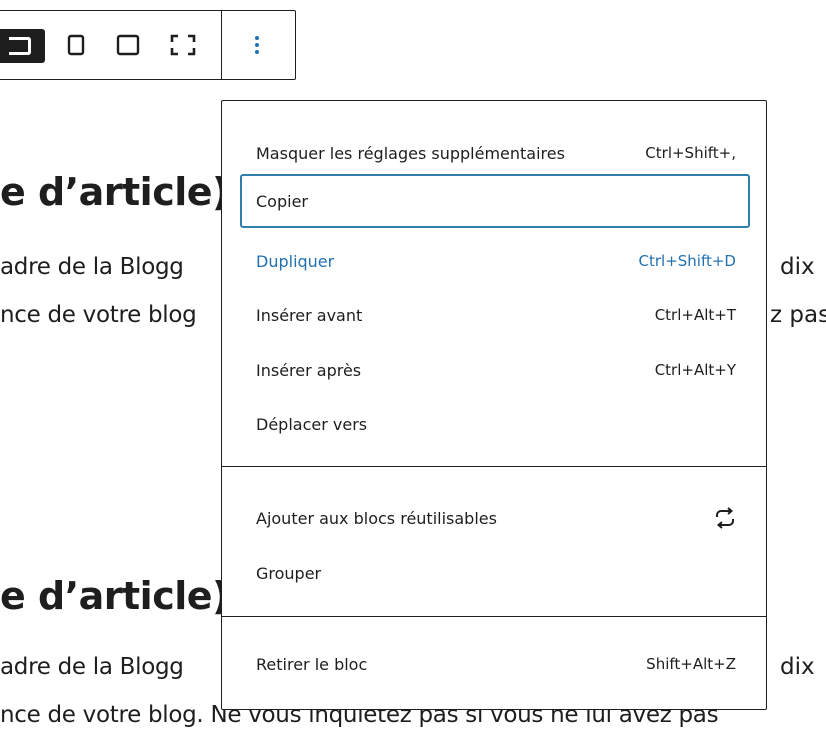 This screenshot has height=729, width=826. Describe the element at coordinates (798, 315) in the screenshot. I see `paragraph-line-fragment: z pas` at that location.